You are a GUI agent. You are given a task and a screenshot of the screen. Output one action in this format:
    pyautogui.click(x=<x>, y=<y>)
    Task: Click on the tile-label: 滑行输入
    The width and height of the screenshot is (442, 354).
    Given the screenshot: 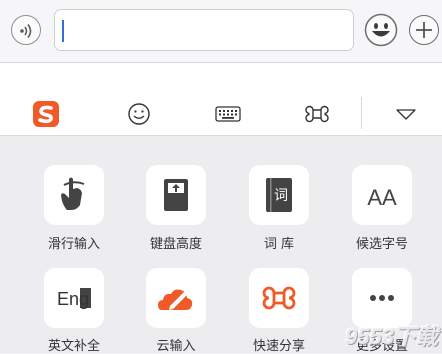 What is the action you would take?
    pyautogui.click(x=73, y=244)
    